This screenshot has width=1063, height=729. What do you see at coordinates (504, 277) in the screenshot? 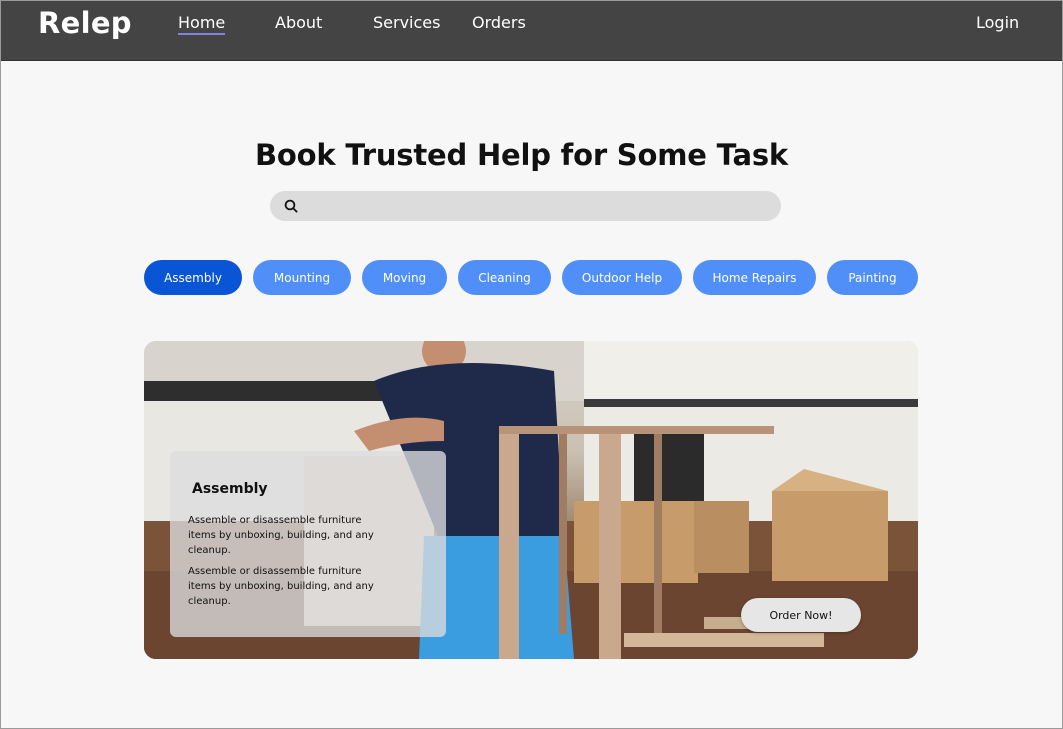
I see `category-cleaning: Cleaning` at bounding box center [504, 277].